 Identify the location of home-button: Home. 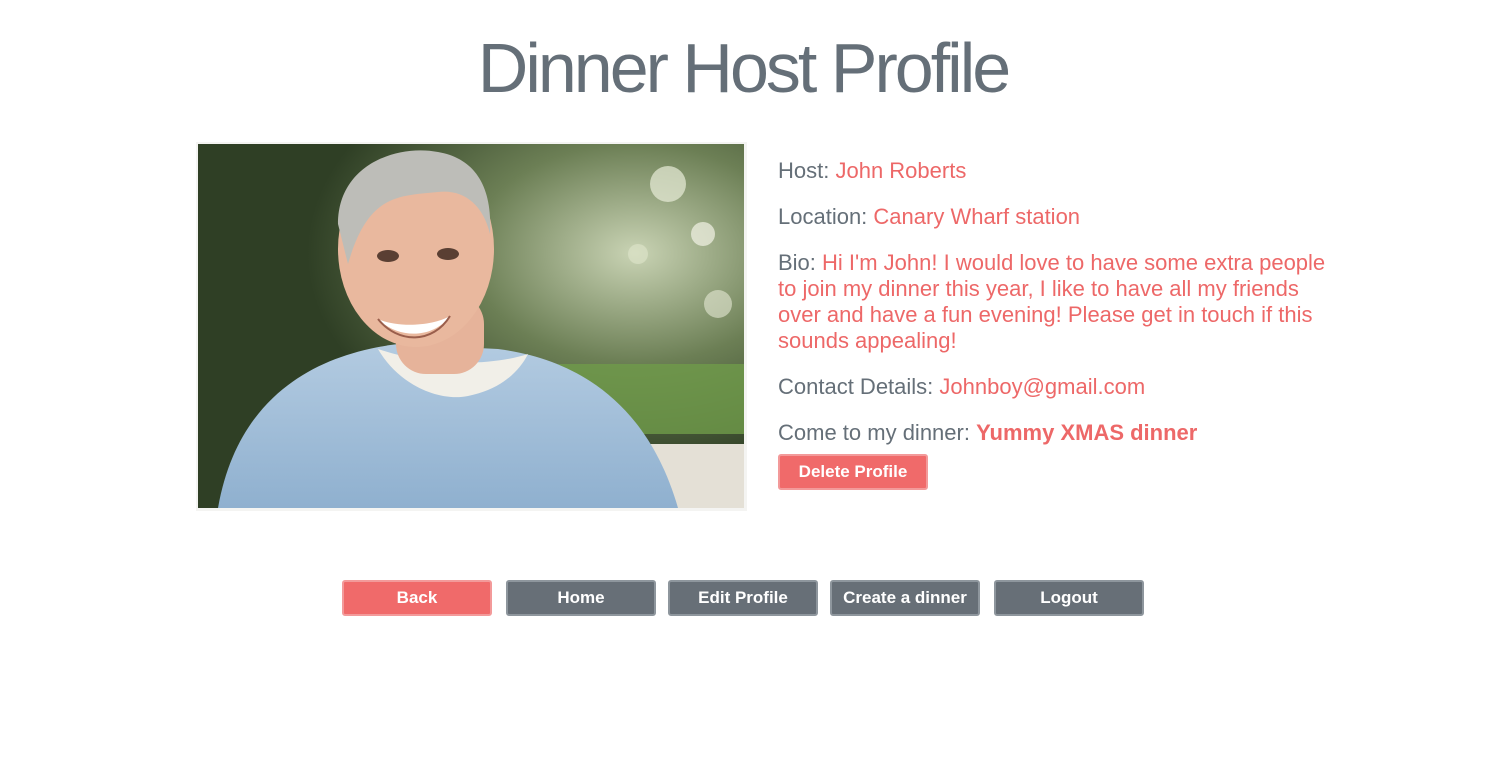
(581, 598).